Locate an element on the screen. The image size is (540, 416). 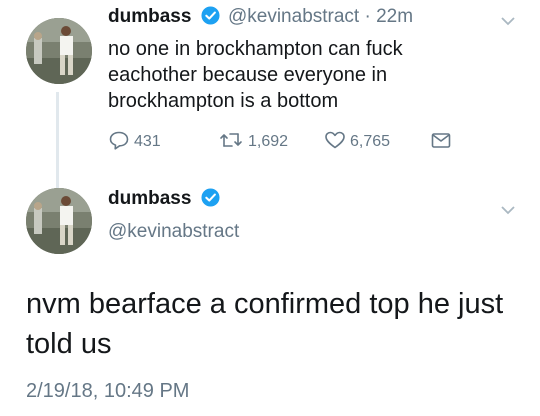
direct-message-button is located at coordinates (443, 142).